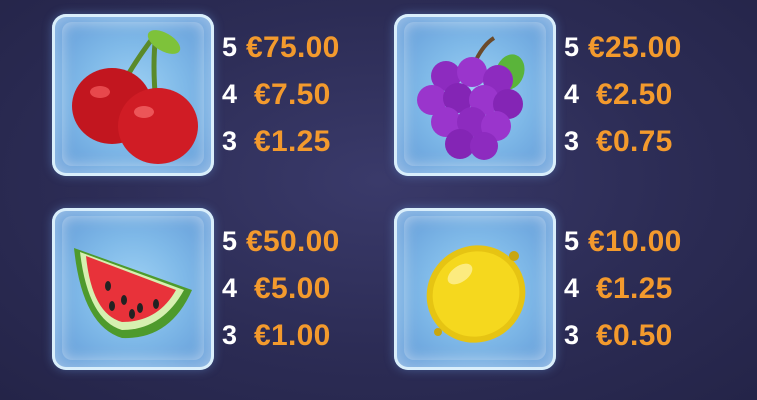 This screenshot has height=400, width=757. I want to click on payout-value: €0.50, so click(634, 335).